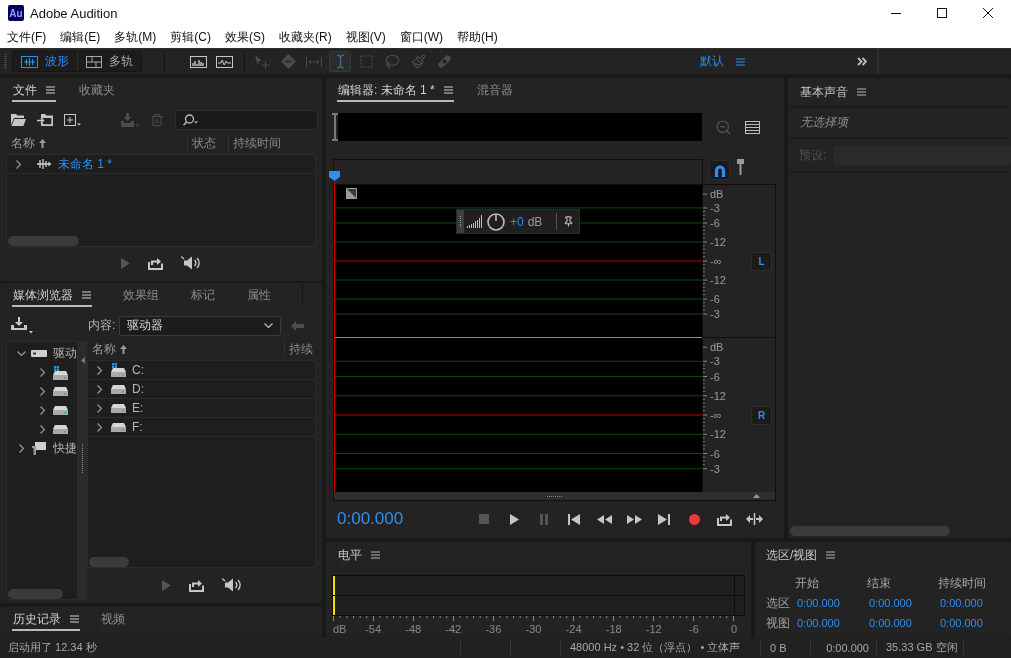 This screenshot has height=658, width=1011. I want to click on drive-item: D:, so click(138, 389).